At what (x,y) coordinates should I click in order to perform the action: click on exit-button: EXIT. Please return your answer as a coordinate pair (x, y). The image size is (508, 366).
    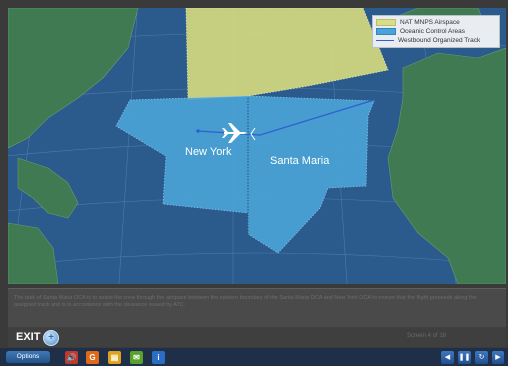
    Looking at the image, I should click on (28, 337).